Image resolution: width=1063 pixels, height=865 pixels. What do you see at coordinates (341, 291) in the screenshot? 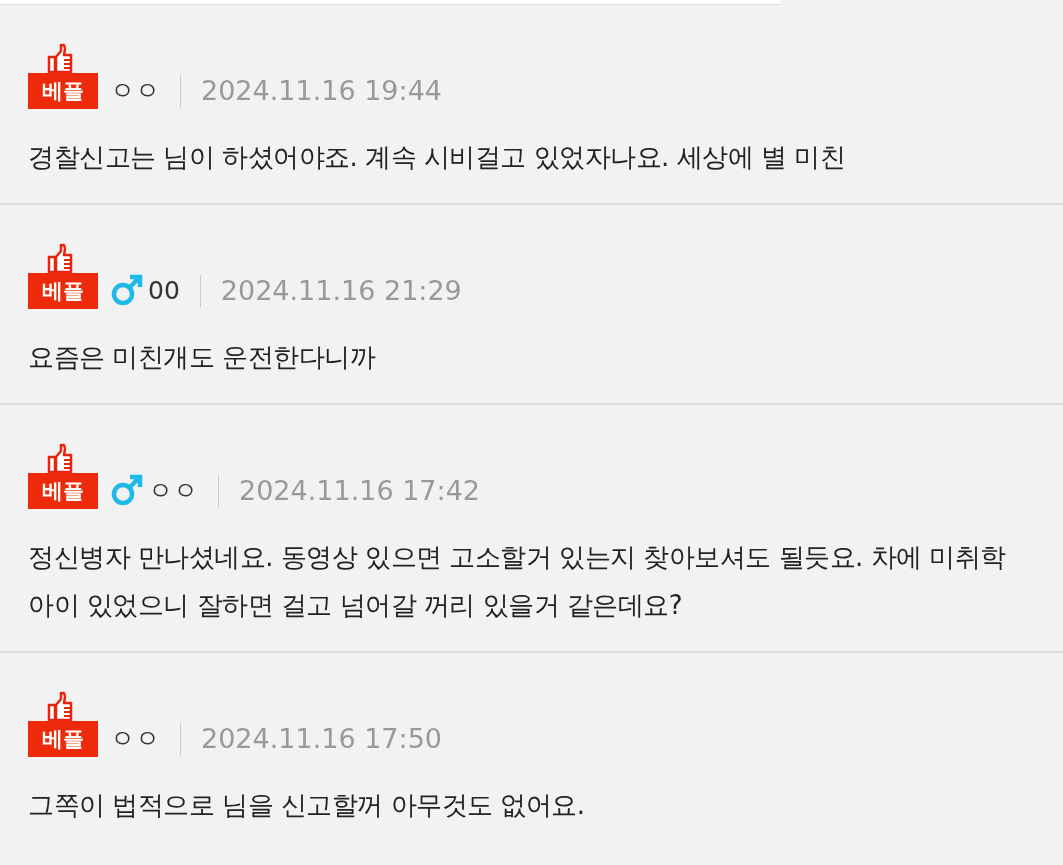
I see `comment-time: 2024.11.16 21:29` at bounding box center [341, 291].